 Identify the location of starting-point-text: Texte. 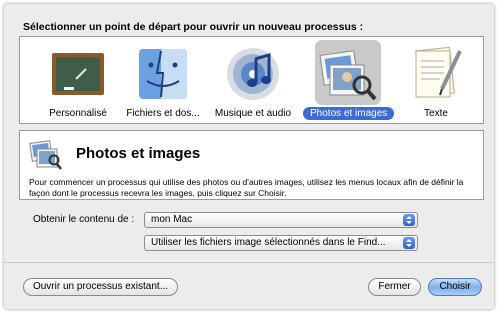
(436, 81).